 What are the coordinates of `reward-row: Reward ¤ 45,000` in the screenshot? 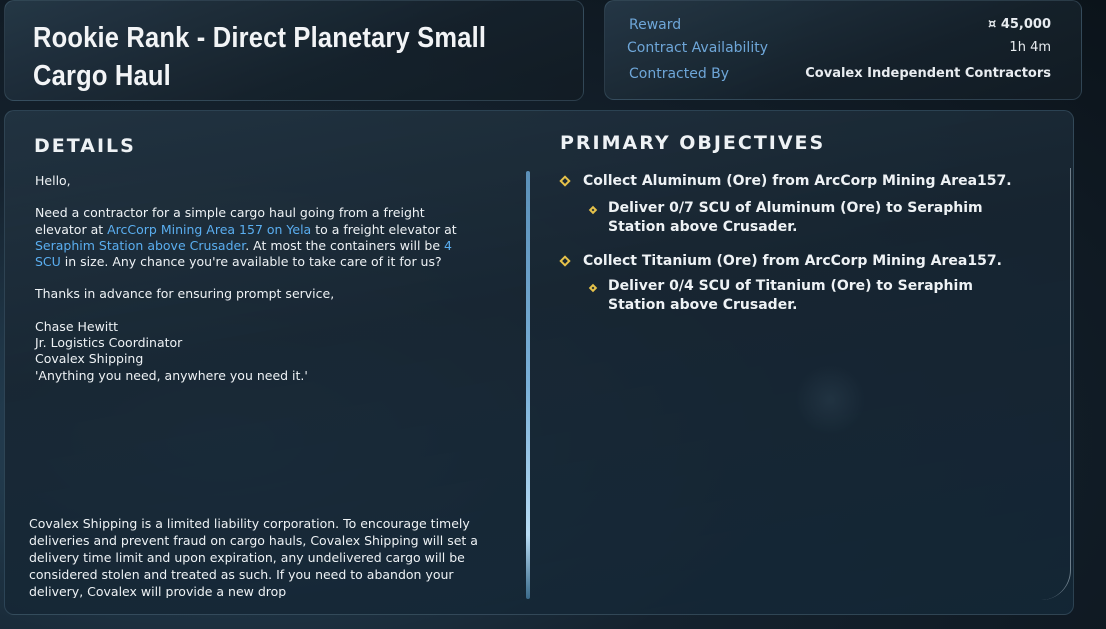 It's located at (840, 28).